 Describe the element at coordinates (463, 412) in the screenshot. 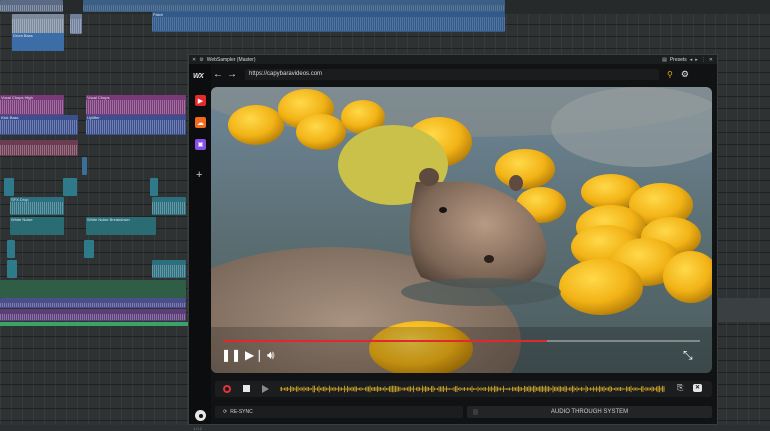

I see `bottom-bar: ⟳ RE-SYNC AUDIO THROUGH SYSTEM` at that location.